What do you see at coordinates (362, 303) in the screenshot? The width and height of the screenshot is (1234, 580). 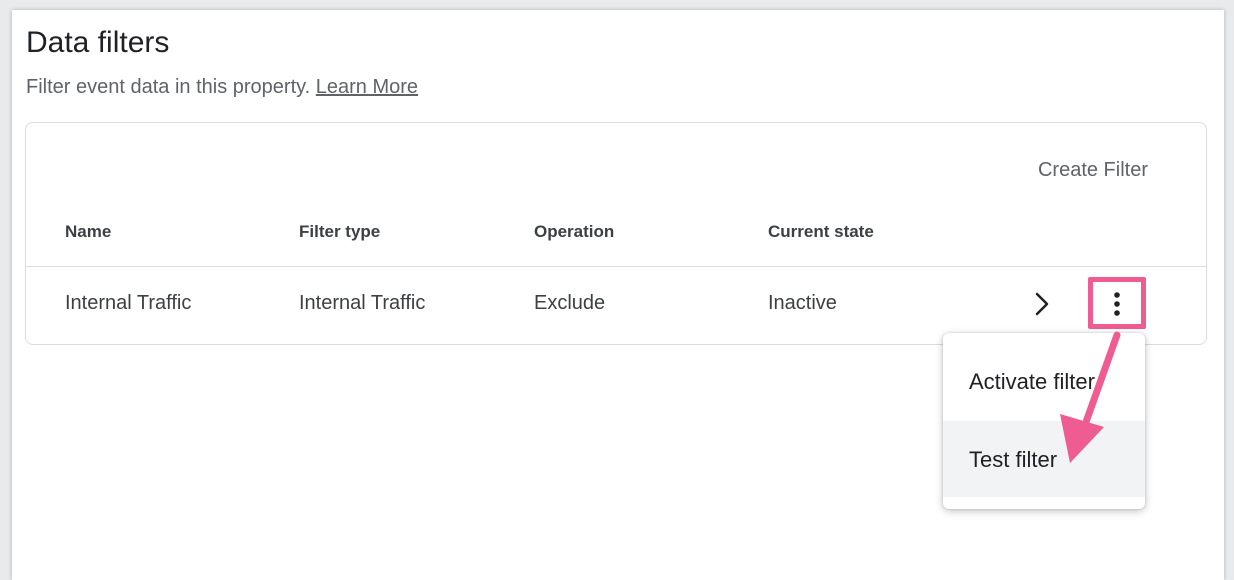 I see `cell-filter-type: Internal Traffic` at bounding box center [362, 303].